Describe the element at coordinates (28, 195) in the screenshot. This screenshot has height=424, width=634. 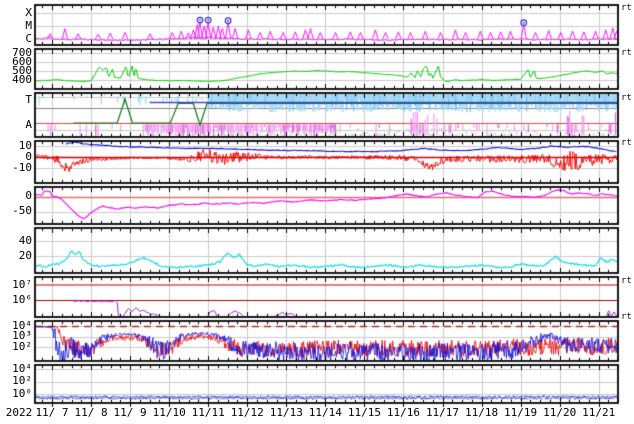
I see `y-tick-label: 0` at that location.